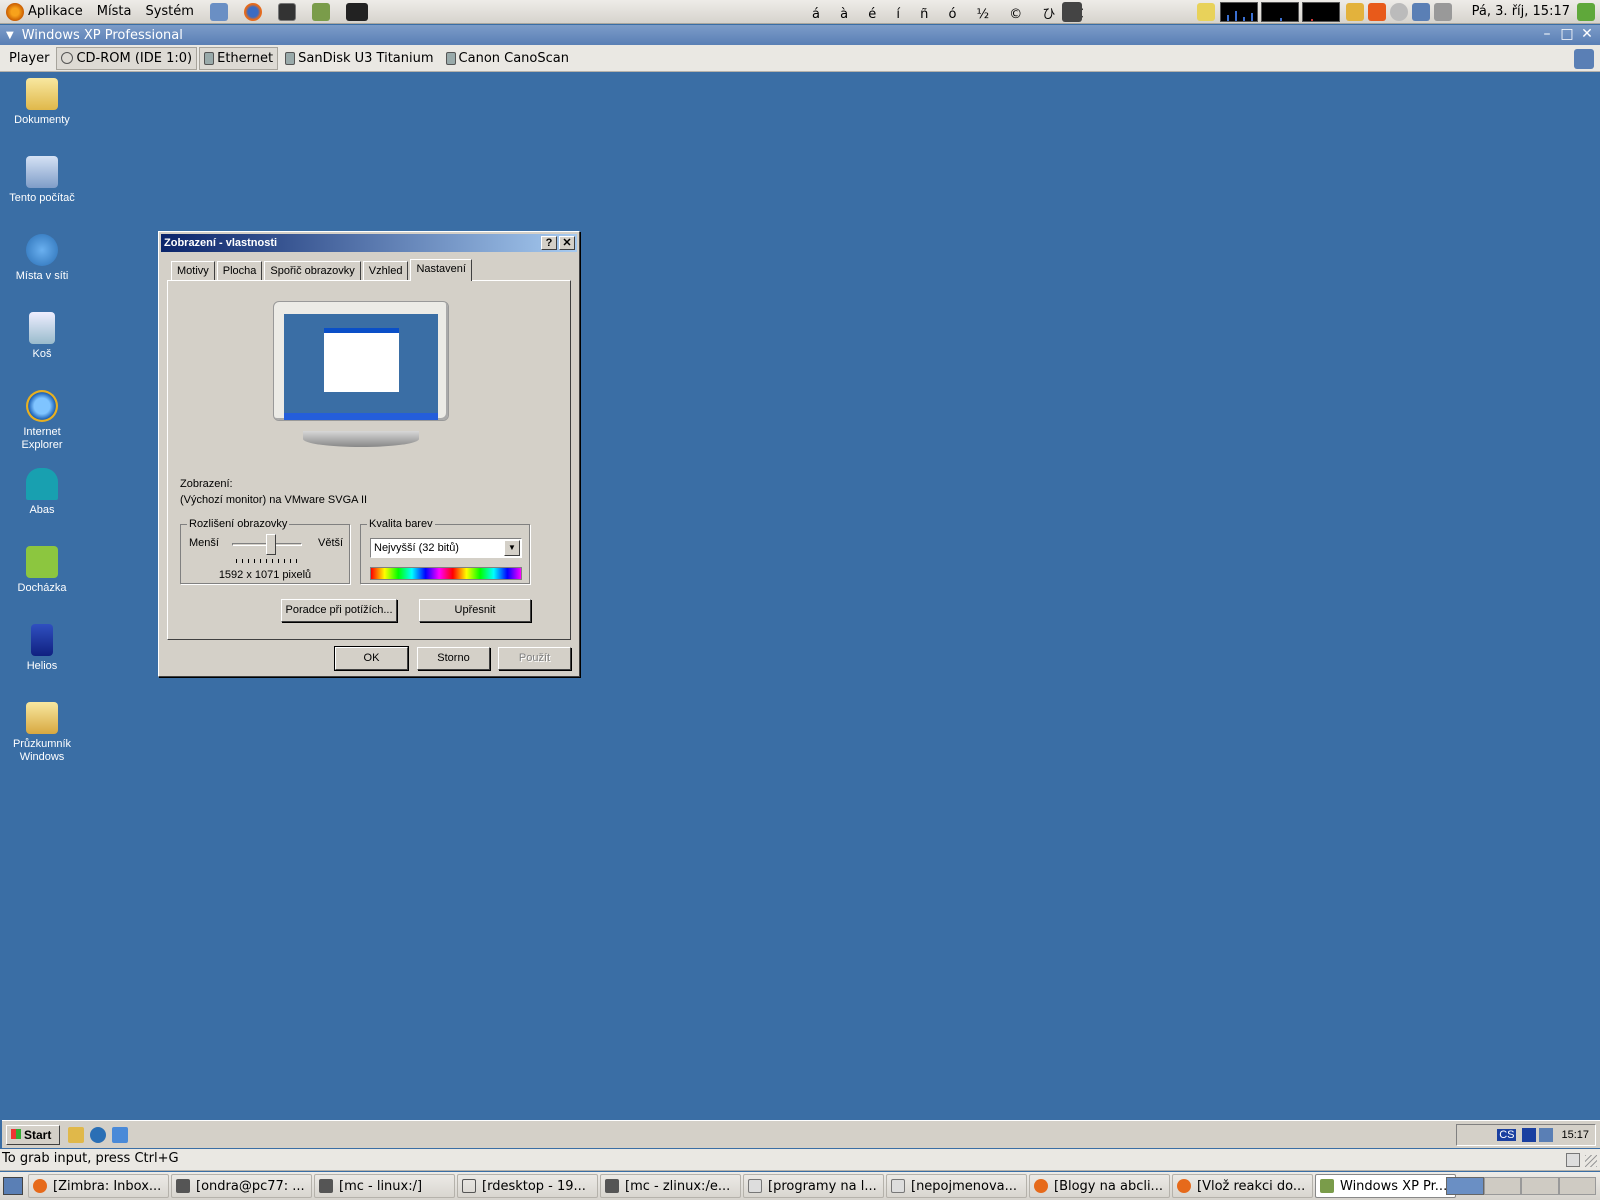  I want to click on start-button: Start, so click(33, 1135).